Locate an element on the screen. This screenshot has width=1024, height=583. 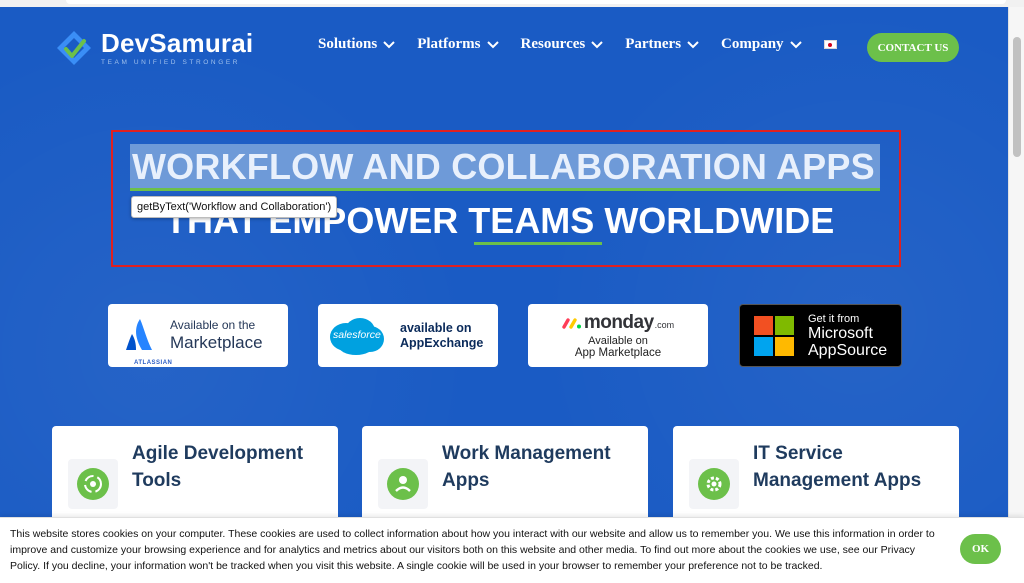
agile-cycle-icon is located at coordinates (93, 484).